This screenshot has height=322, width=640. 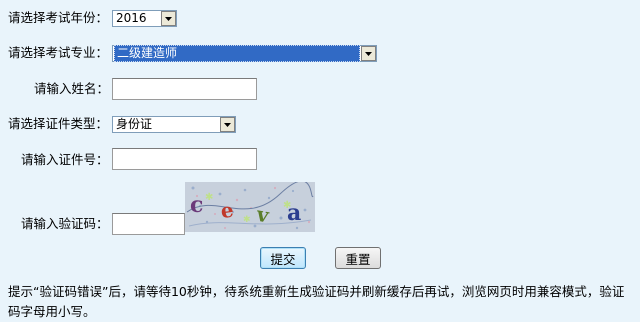 What do you see at coordinates (294, 213) in the screenshot?
I see `captcha-char: a` at bounding box center [294, 213].